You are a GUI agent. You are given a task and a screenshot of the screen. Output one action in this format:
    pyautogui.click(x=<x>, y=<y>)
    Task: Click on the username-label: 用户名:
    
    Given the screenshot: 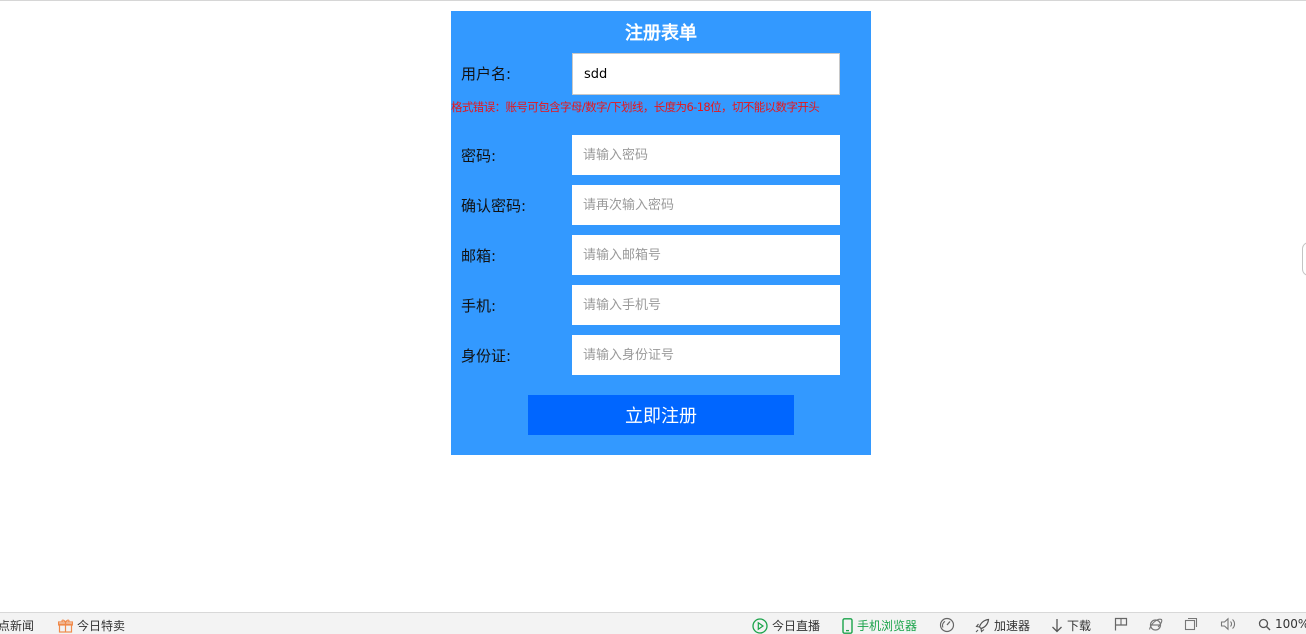 What is the action you would take?
    pyautogui.click(x=486, y=74)
    